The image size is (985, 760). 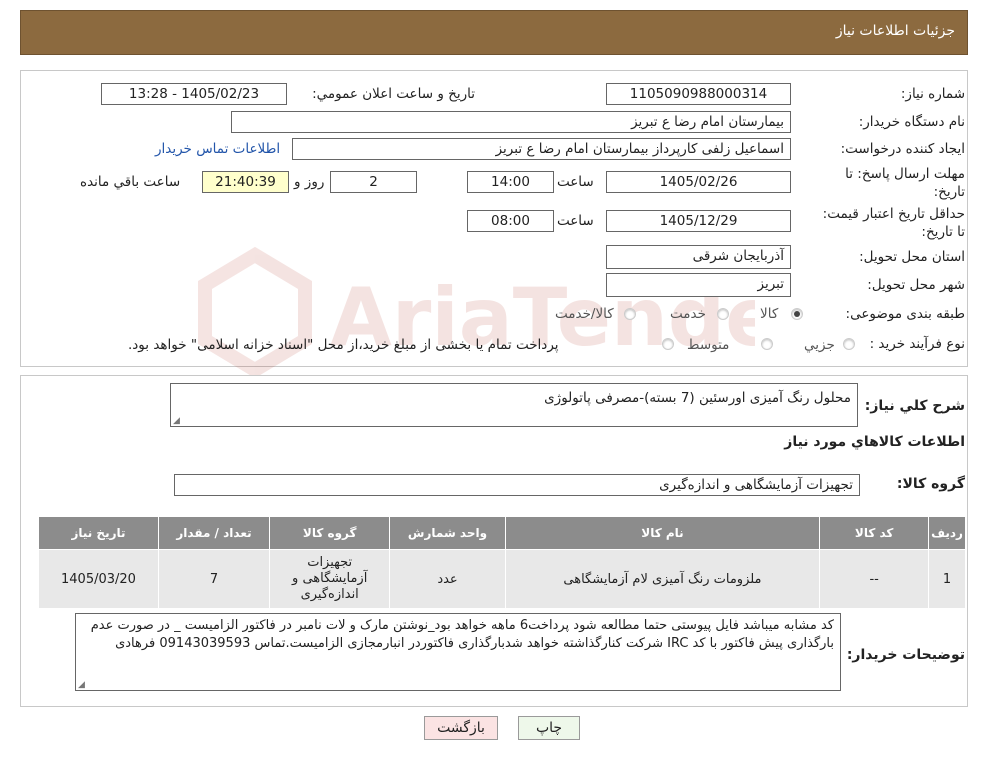 I want to click on cell-row: 1, so click(x=947, y=579).